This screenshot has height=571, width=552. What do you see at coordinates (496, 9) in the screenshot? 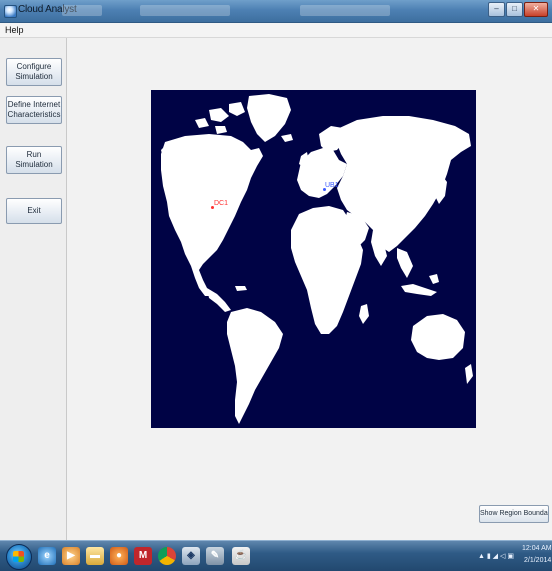
I see `minimize-button: –` at bounding box center [496, 9].